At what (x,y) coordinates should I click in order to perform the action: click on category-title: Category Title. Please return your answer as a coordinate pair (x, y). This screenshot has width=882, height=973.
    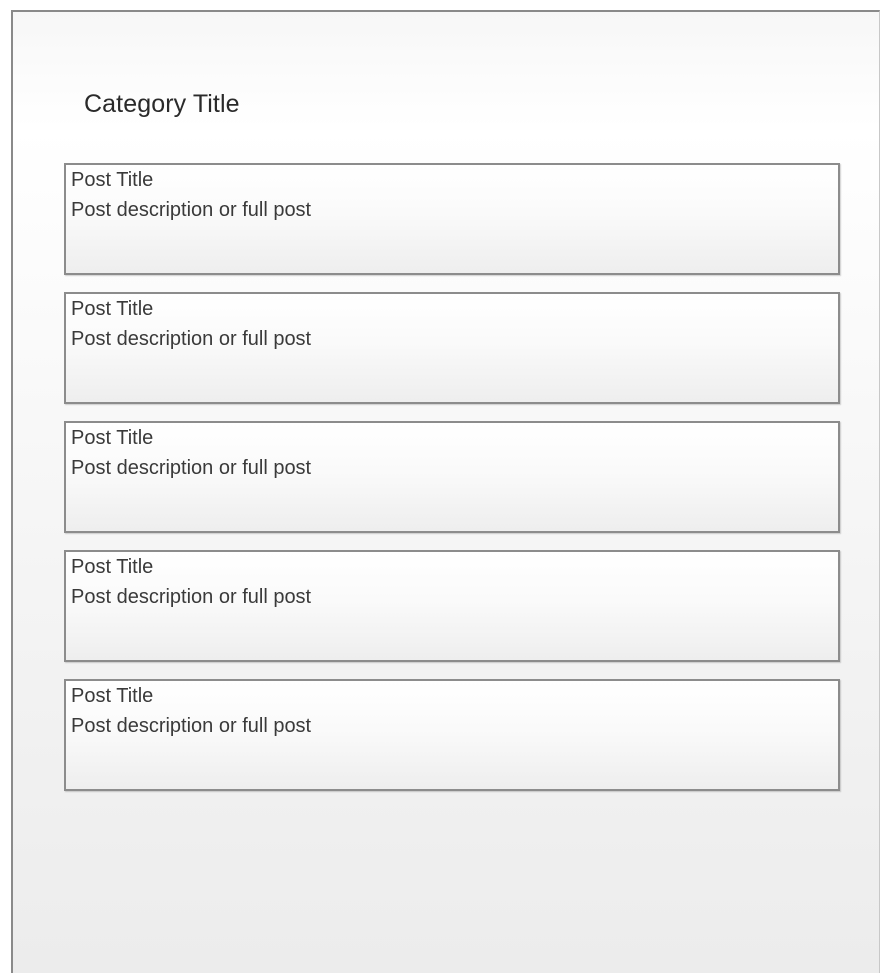
    Looking at the image, I should click on (162, 104).